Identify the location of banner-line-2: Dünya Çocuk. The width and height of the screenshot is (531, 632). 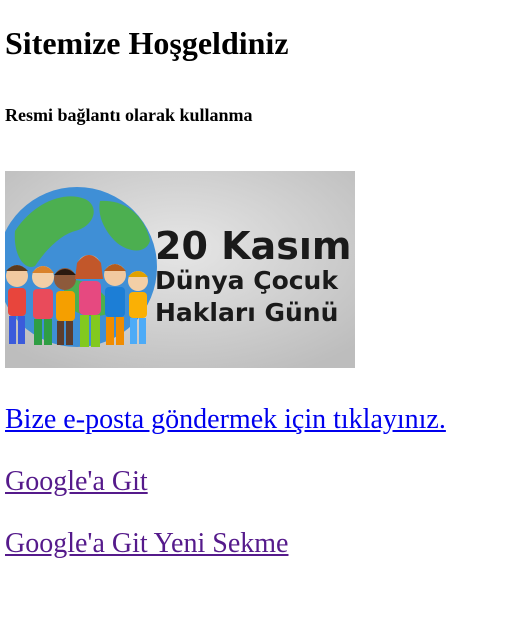
(247, 280).